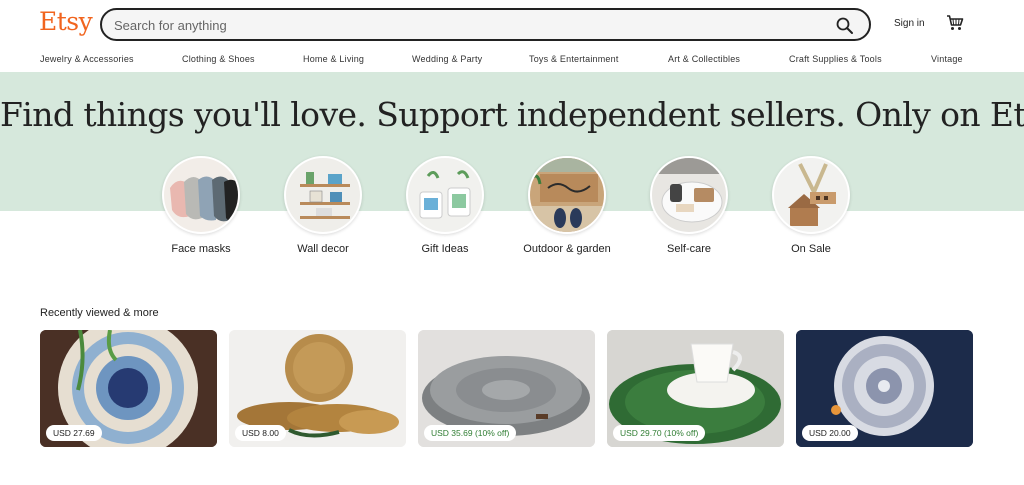 This screenshot has height=485, width=1024. I want to click on category-label: Self-care, so click(689, 249).